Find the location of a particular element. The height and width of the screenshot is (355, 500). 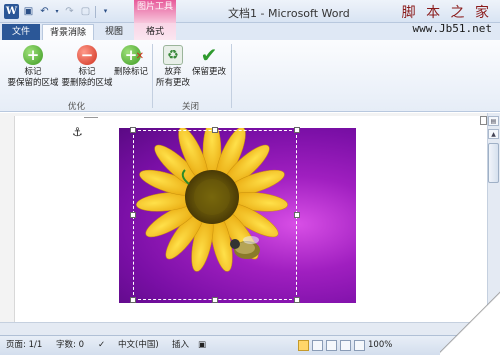

toolbar-divider is located at coordinates (95, 11).